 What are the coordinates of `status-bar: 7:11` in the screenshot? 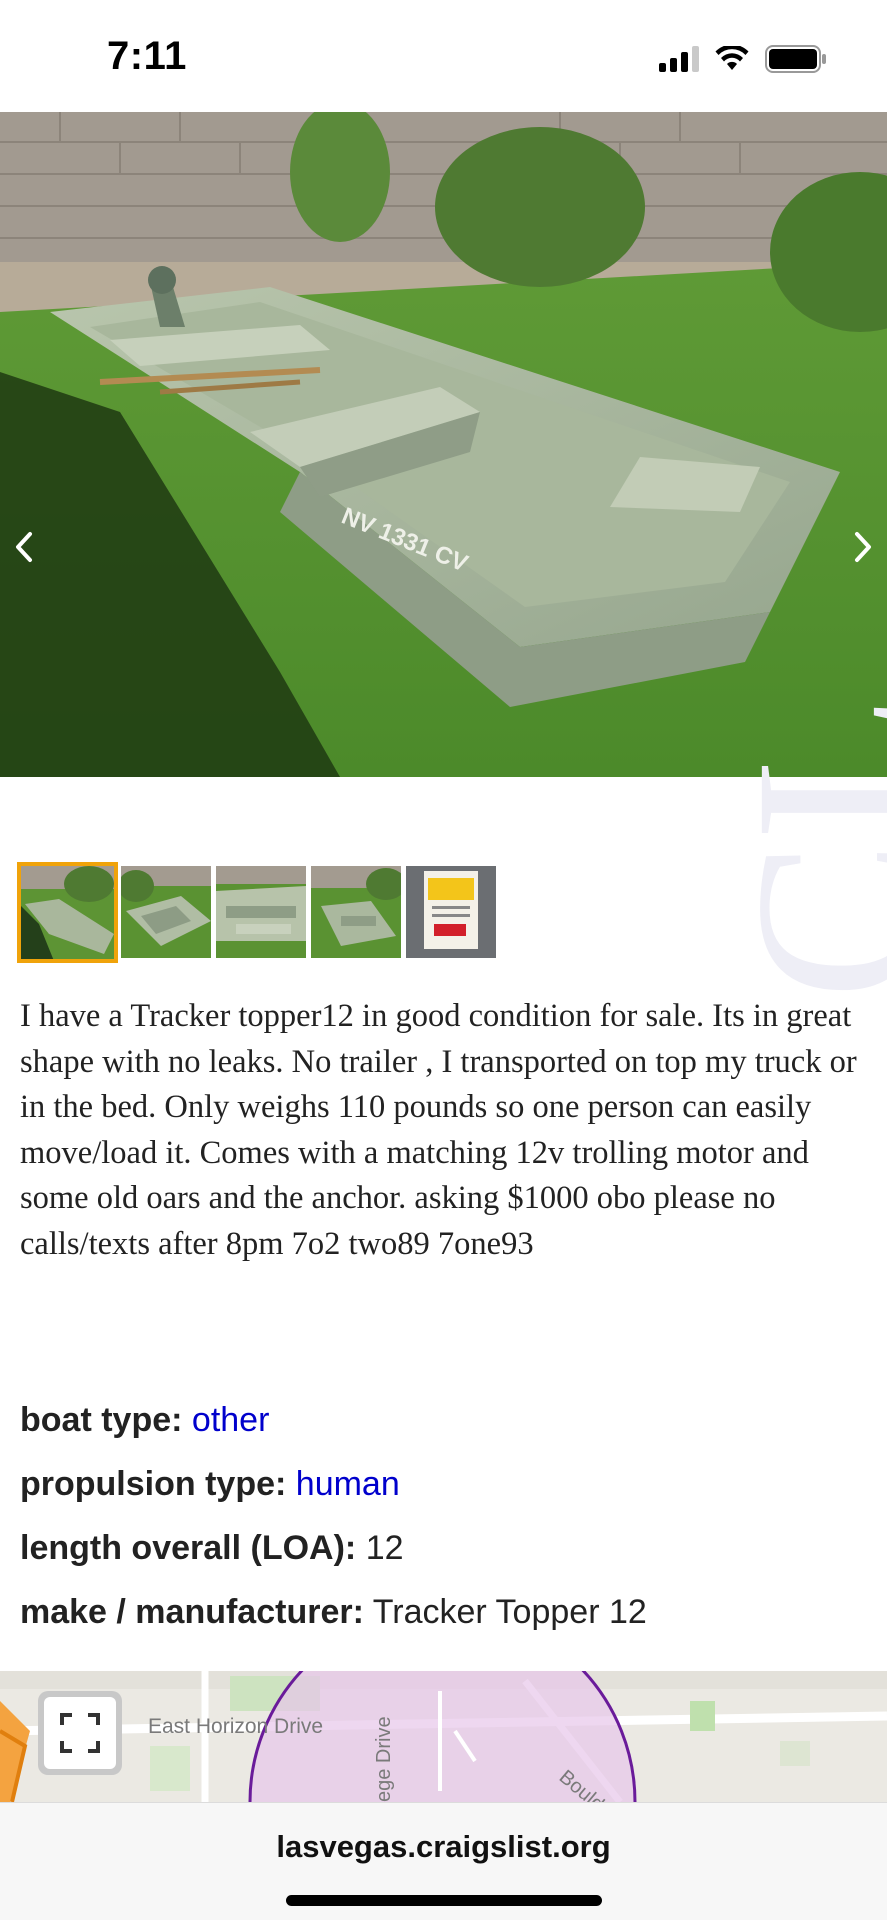 It's located at (443, 56).